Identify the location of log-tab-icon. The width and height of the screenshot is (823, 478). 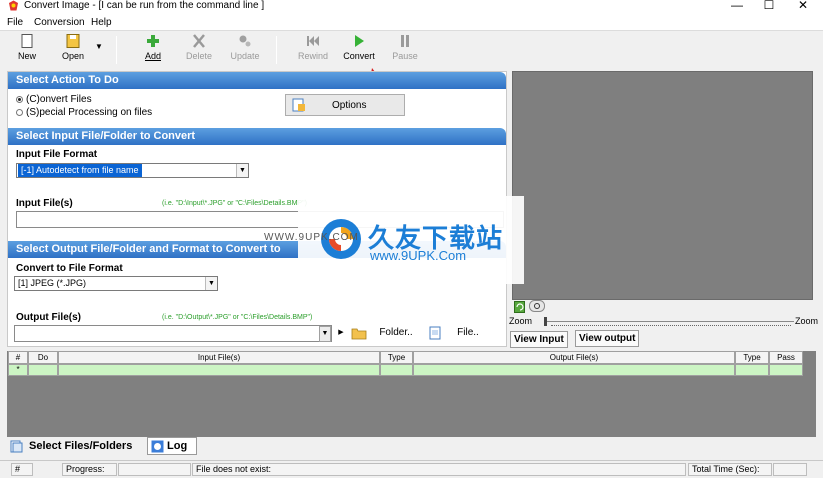
(157, 446).